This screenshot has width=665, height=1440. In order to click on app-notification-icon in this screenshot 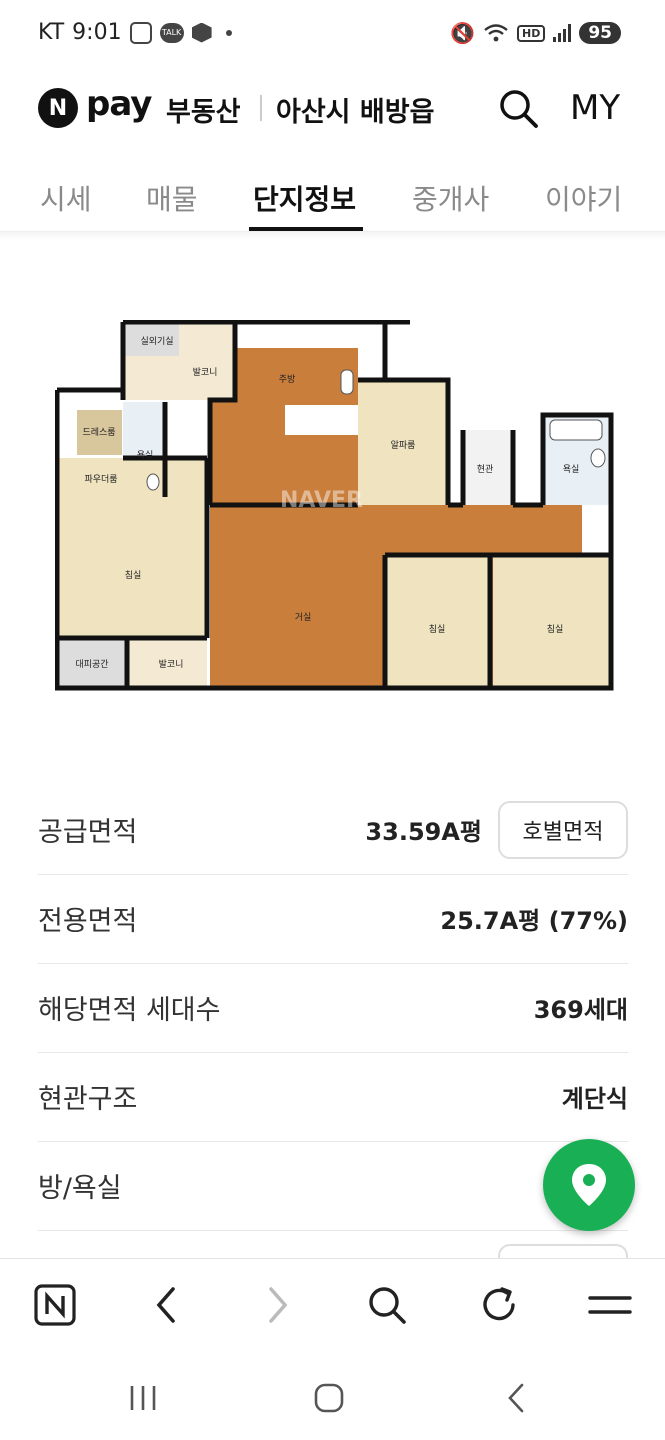, I will do `click(201, 32)`.